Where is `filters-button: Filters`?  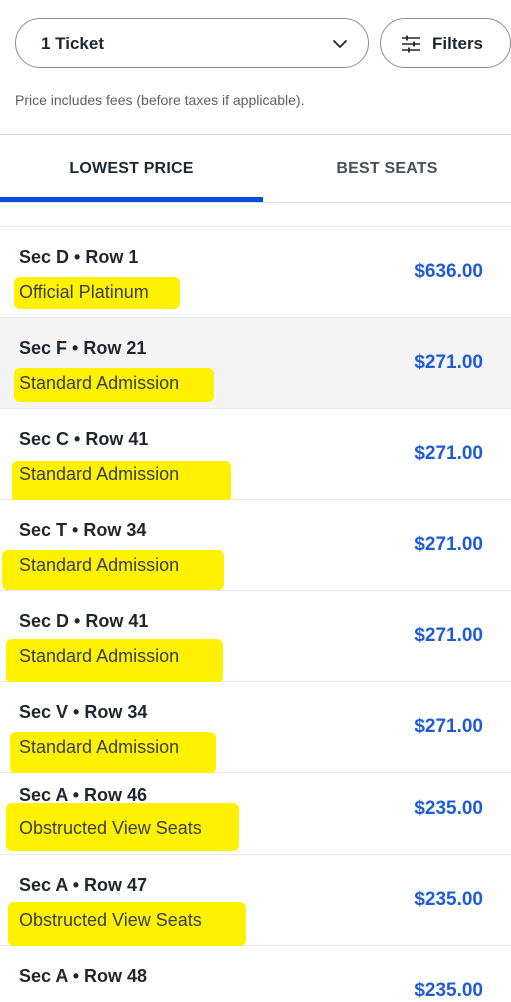 filters-button: Filters is located at coordinates (445, 43).